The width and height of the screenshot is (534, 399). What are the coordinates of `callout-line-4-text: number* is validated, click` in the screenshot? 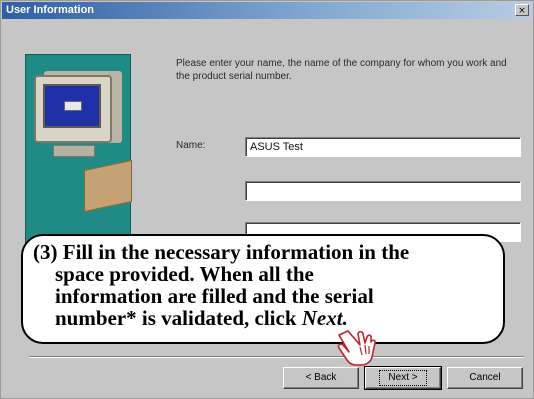 It's located at (178, 318).